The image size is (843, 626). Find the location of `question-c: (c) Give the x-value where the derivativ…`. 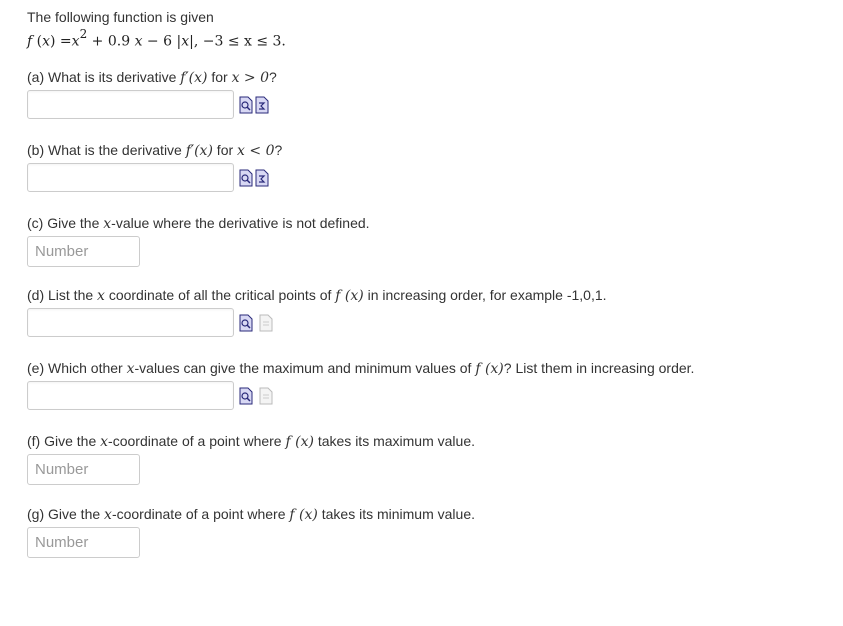

question-c: (c) Give the x-value where the derivativ… is located at coordinates (427, 241).